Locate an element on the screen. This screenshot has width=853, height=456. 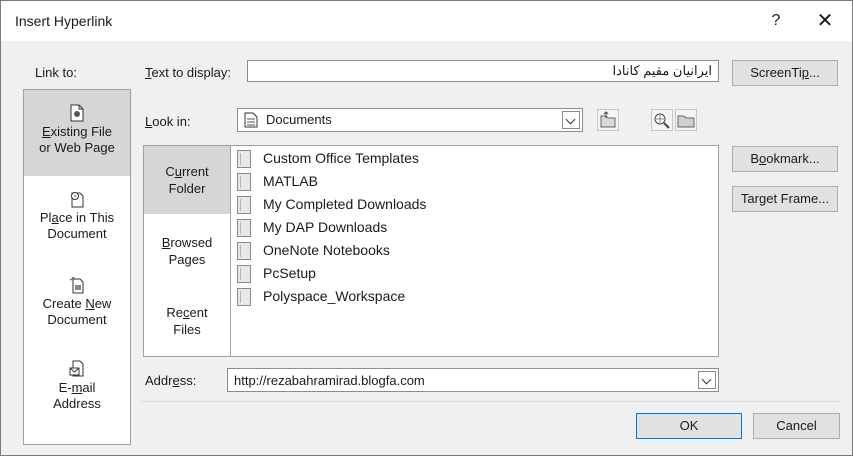
tab-recent-files: Recent Files is located at coordinates (187, 324).